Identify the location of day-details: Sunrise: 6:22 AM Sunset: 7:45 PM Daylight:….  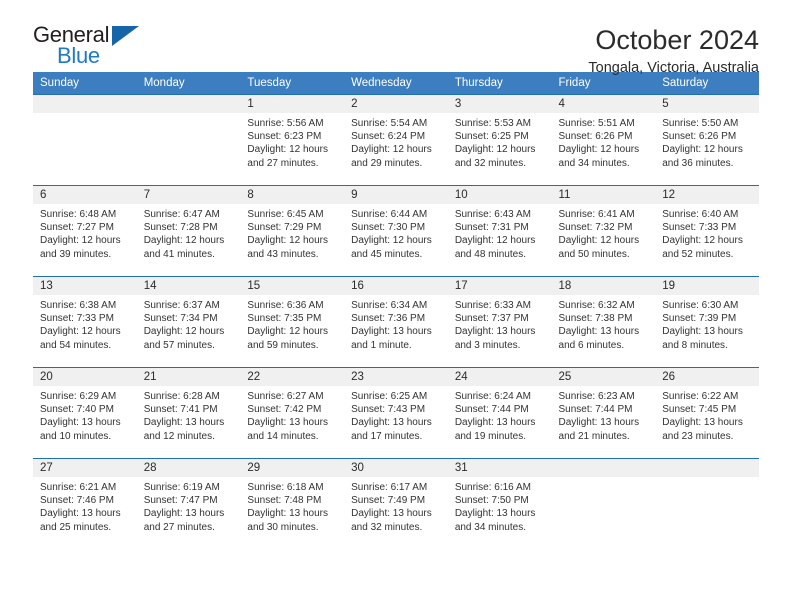
(707, 414).